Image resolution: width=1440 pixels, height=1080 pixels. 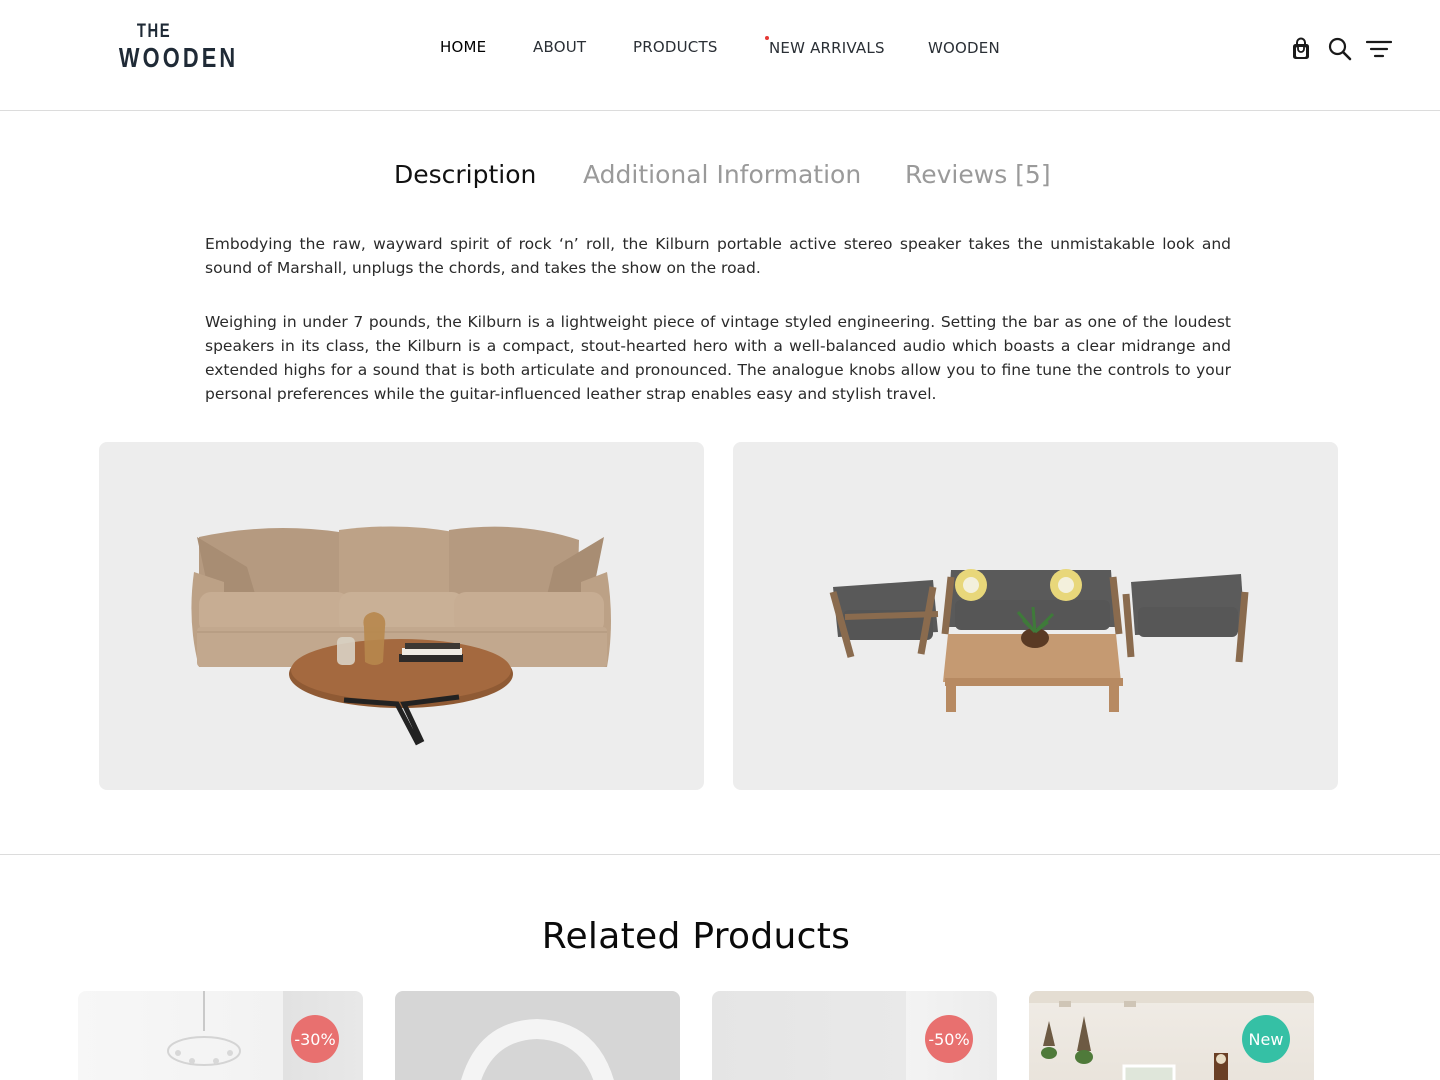 What do you see at coordinates (401, 616) in the screenshot?
I see `product-image-sofa` at bounding box center [401, 616].